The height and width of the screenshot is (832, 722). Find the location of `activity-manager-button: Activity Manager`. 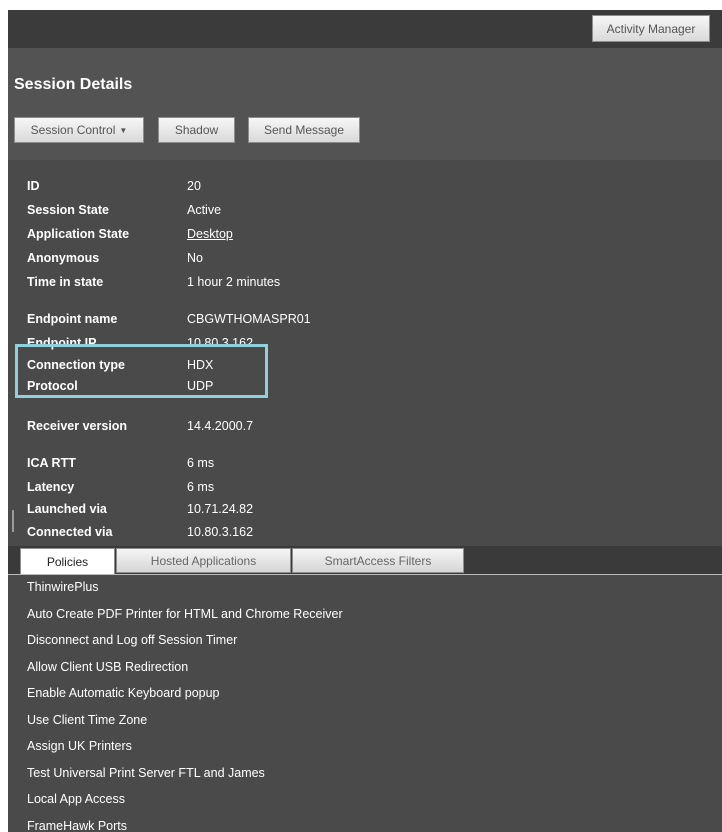

activity-manager-button: Activity Manager is located at coordinates (651, 28).